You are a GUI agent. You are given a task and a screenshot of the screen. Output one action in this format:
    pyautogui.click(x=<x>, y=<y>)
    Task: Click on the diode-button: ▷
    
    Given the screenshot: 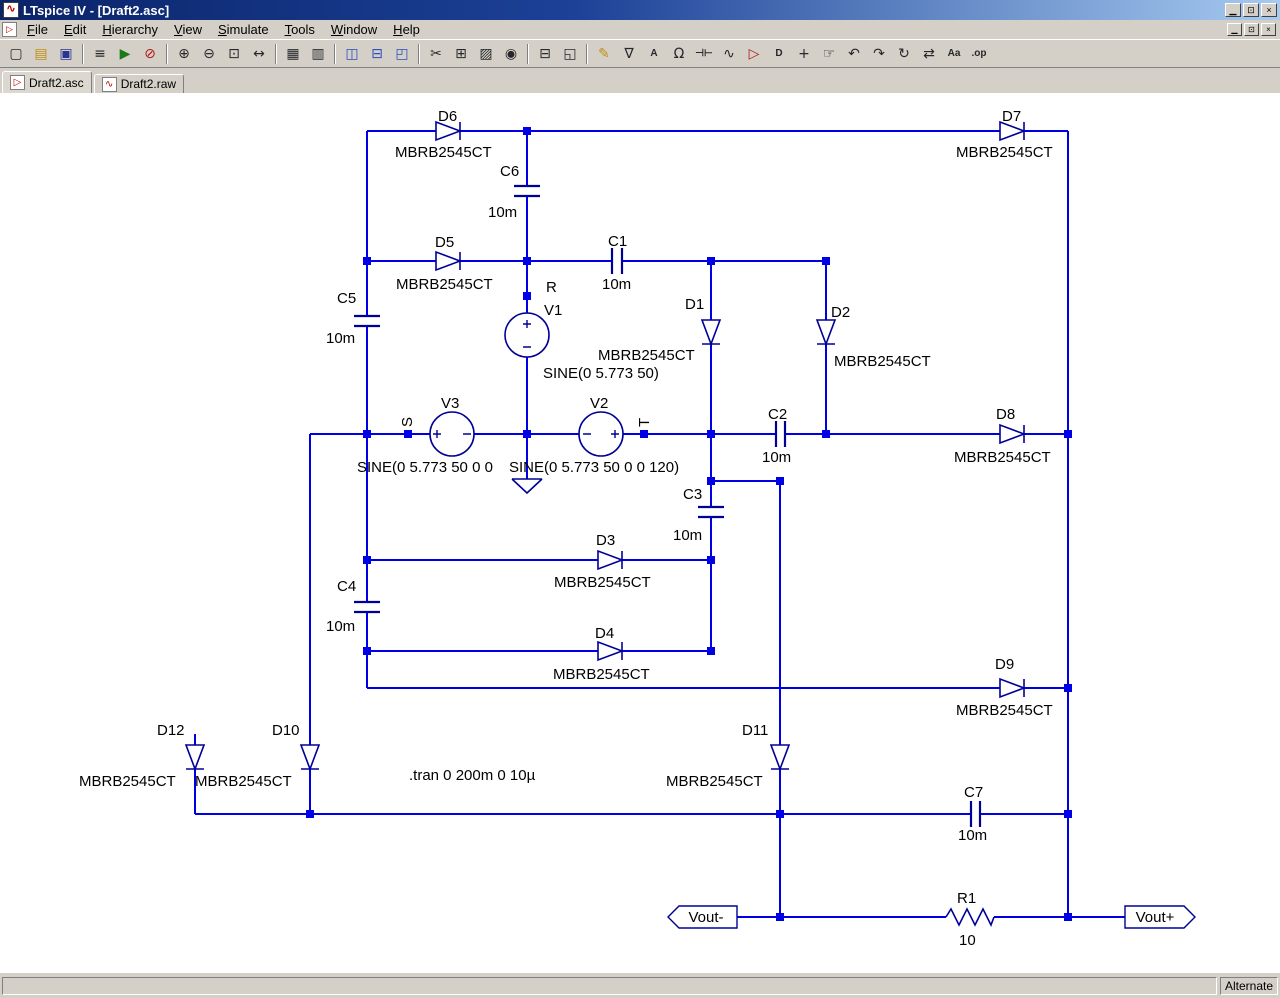 What is the action you would take?
    pyautogui.click(x=754, y=53)
    